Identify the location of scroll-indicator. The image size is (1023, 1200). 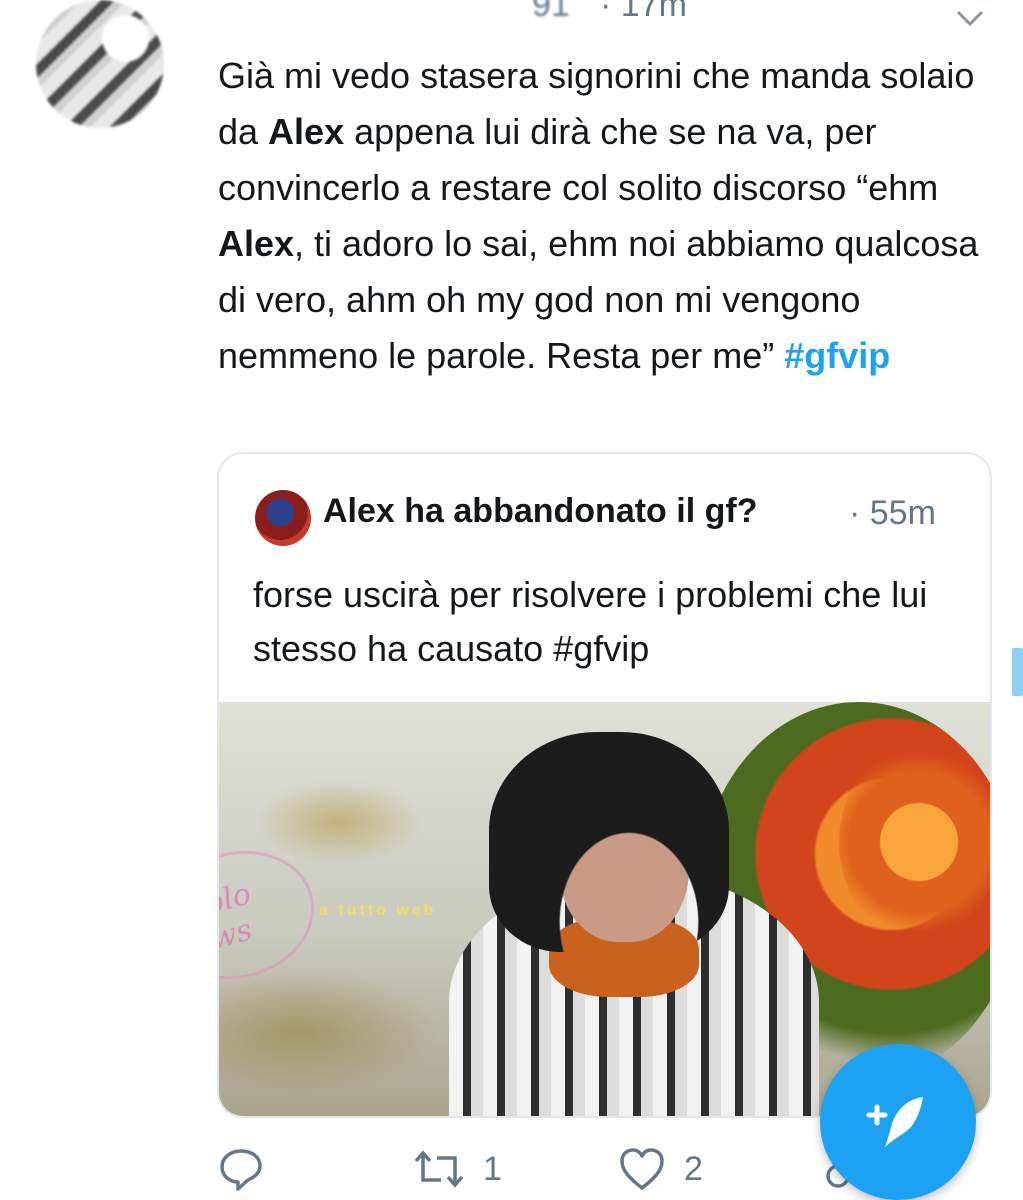
(1017, 672).